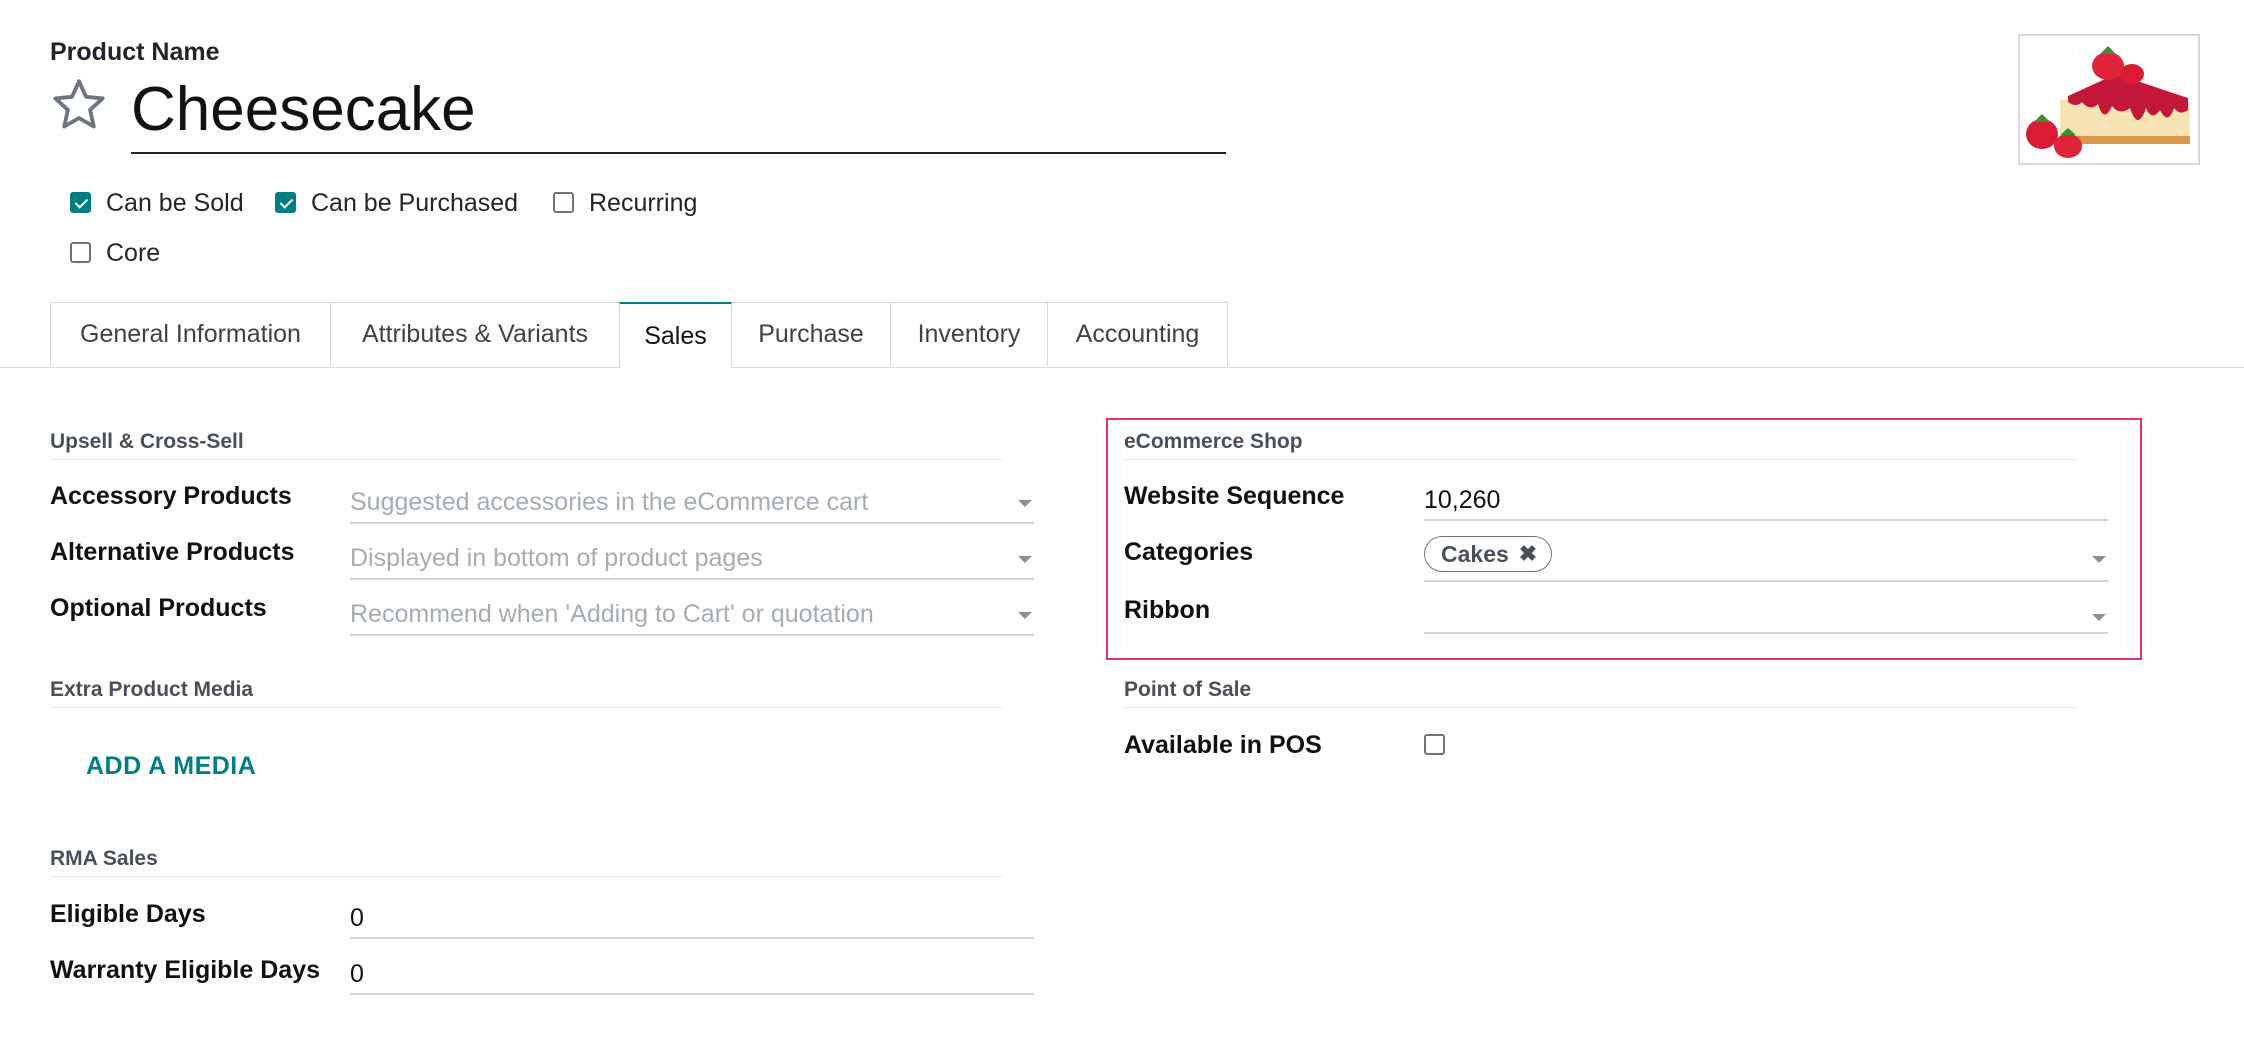 The width and height of the screenshot is (2244, 1040). I want to click on rma-section-title: RMA Sales, so click(104, 858).